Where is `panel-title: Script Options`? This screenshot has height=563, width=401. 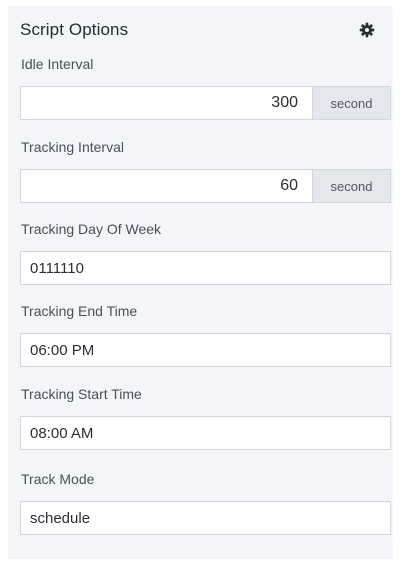
panel-title: Script Options is located at coordinates (74, 29).